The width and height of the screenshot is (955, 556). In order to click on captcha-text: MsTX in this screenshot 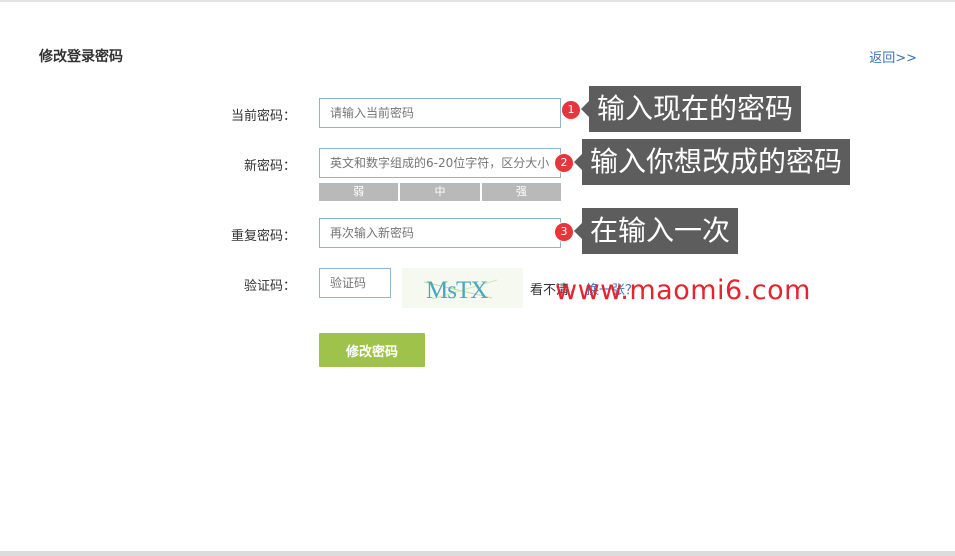, I will do `click(457, 290)`.